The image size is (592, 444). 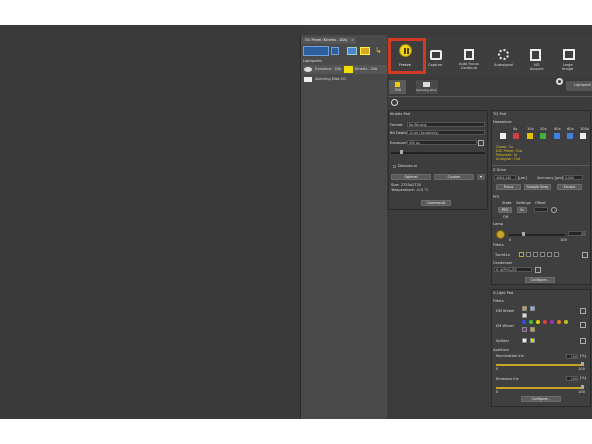 What do you see at coordinates (497, 392) in the screenshot?
I see `emission-min: 0` at bounding box center [497, 392].